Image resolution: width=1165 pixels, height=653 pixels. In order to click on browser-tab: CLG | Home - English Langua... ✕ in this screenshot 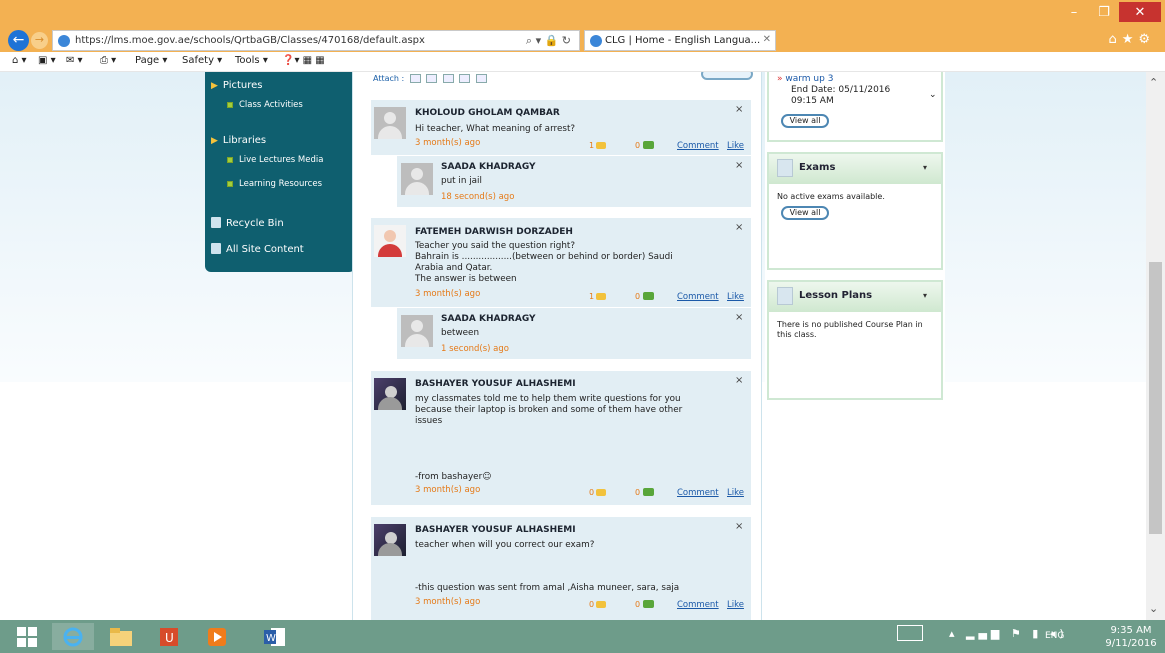, I will do `click(680, 40)`.